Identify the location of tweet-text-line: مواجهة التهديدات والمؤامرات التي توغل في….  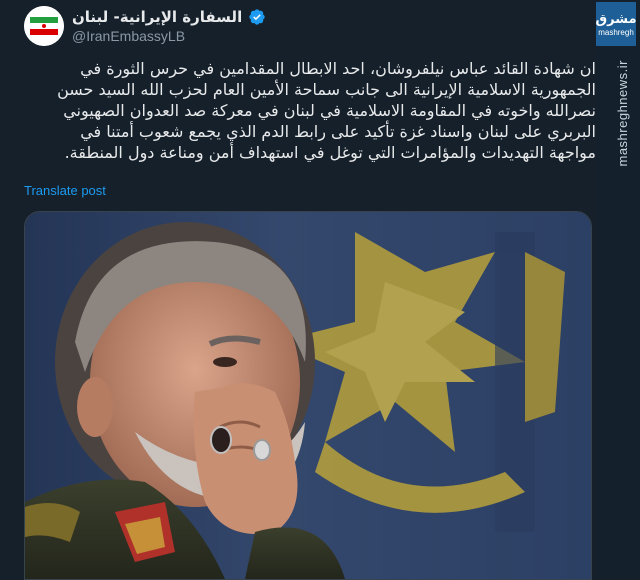
(330, 152).